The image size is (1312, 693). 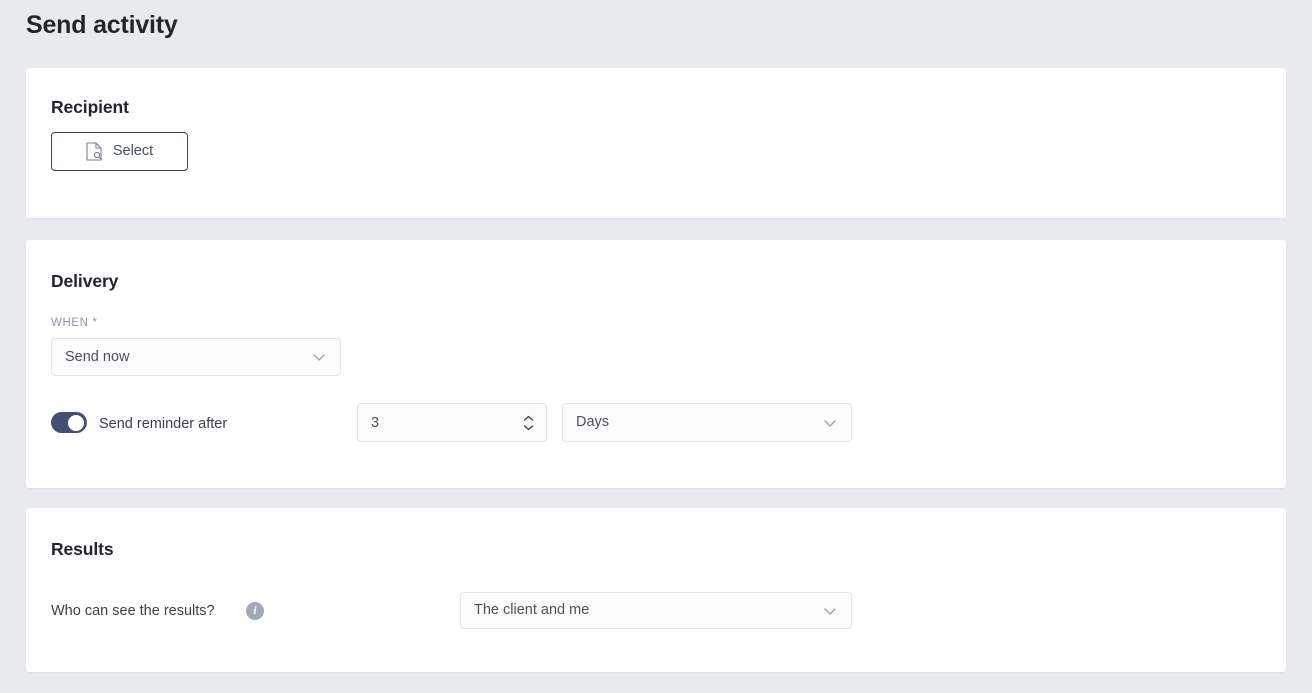 I want to click on when-field-label: WHEN *, so click(x=74, y=323).